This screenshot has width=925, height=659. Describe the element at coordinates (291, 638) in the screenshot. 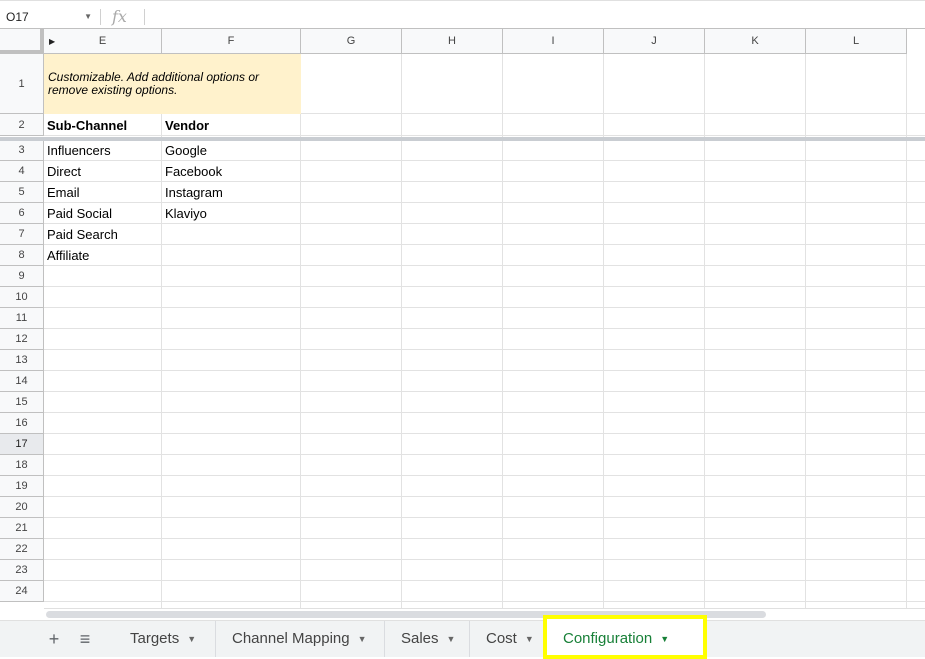

I see `tab-label: Channel Mapping` at that location.